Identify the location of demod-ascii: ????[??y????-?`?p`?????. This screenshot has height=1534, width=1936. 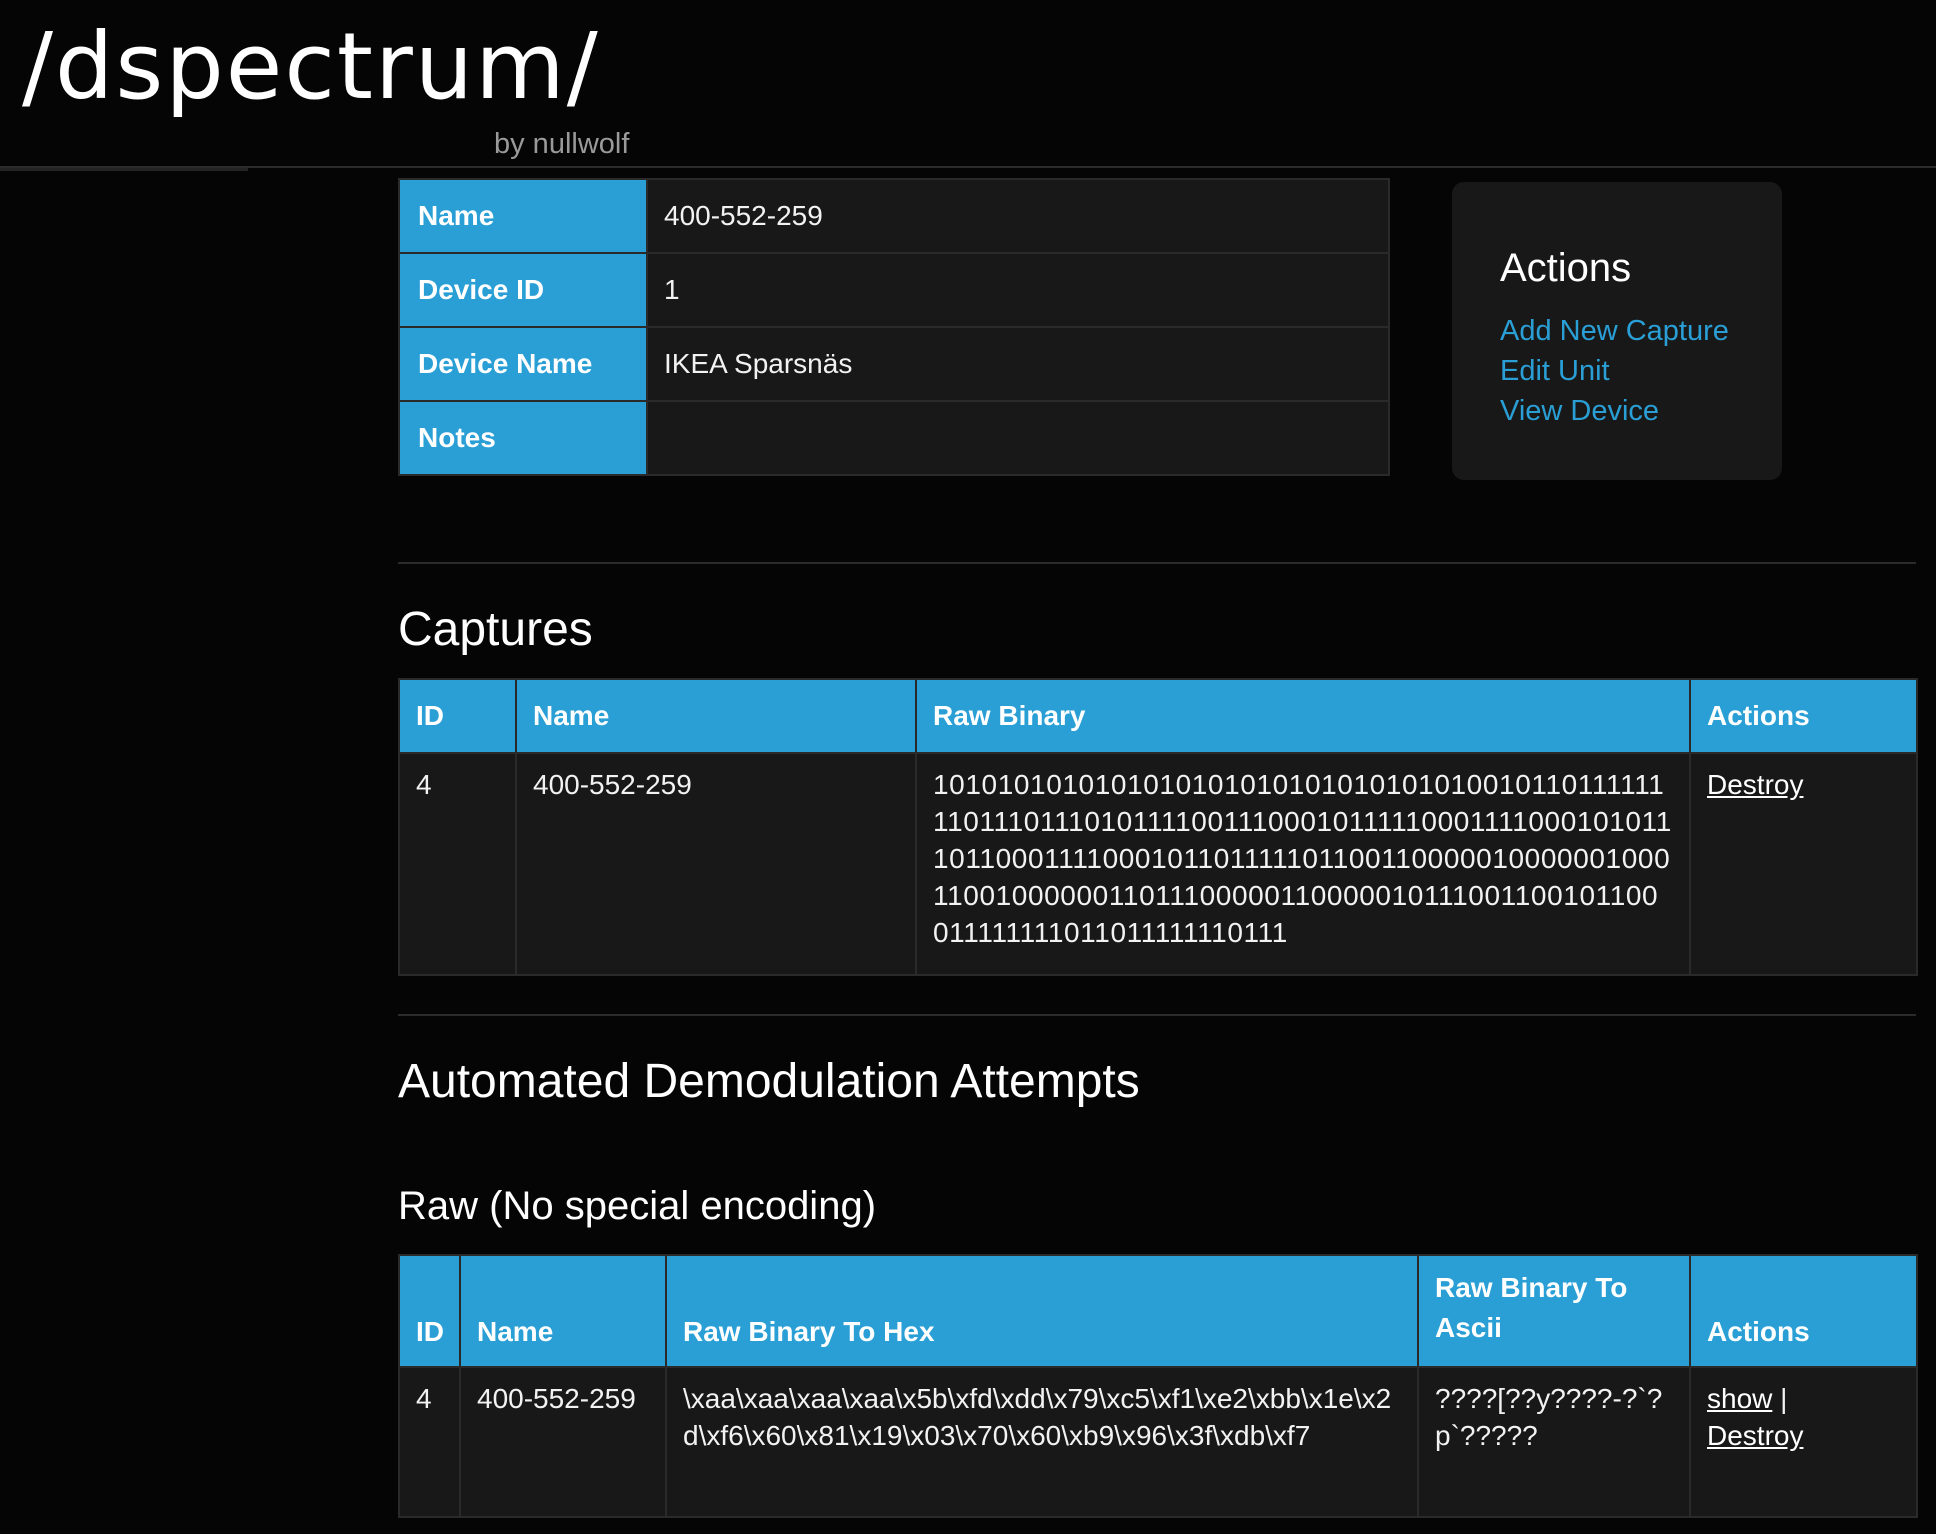
(1554, 1442).